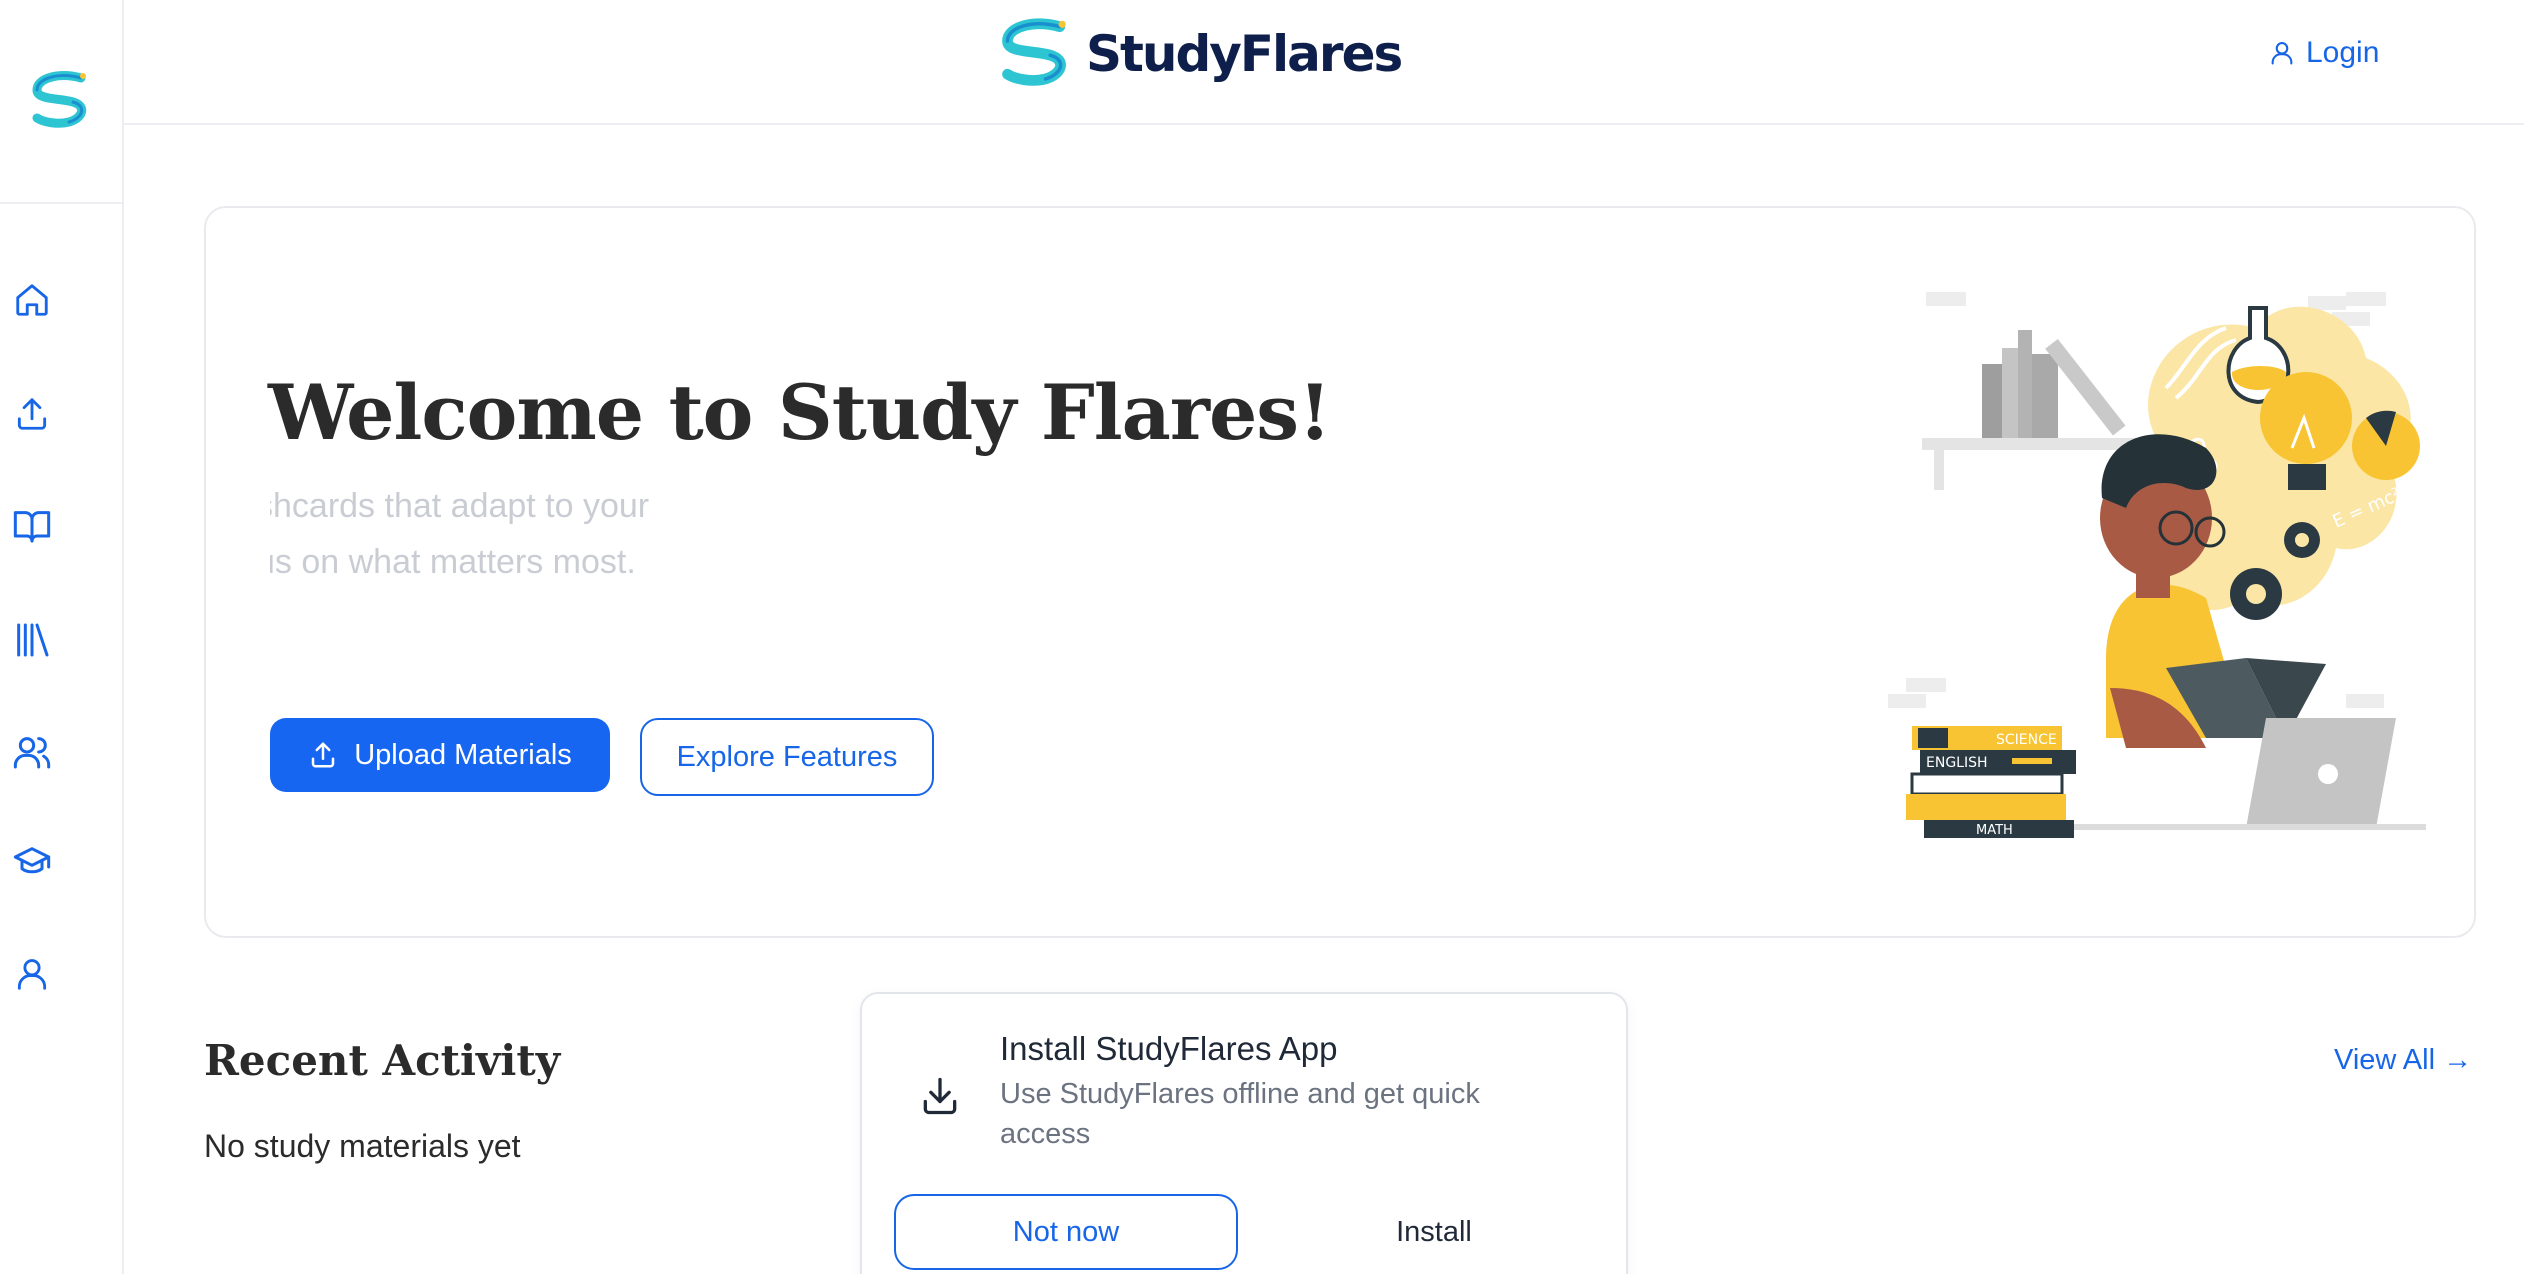  Describe the element at coordinates (1169, 1048) in the screenshot. I see `install-prompt-title: Install StudyFlares App` at that location.